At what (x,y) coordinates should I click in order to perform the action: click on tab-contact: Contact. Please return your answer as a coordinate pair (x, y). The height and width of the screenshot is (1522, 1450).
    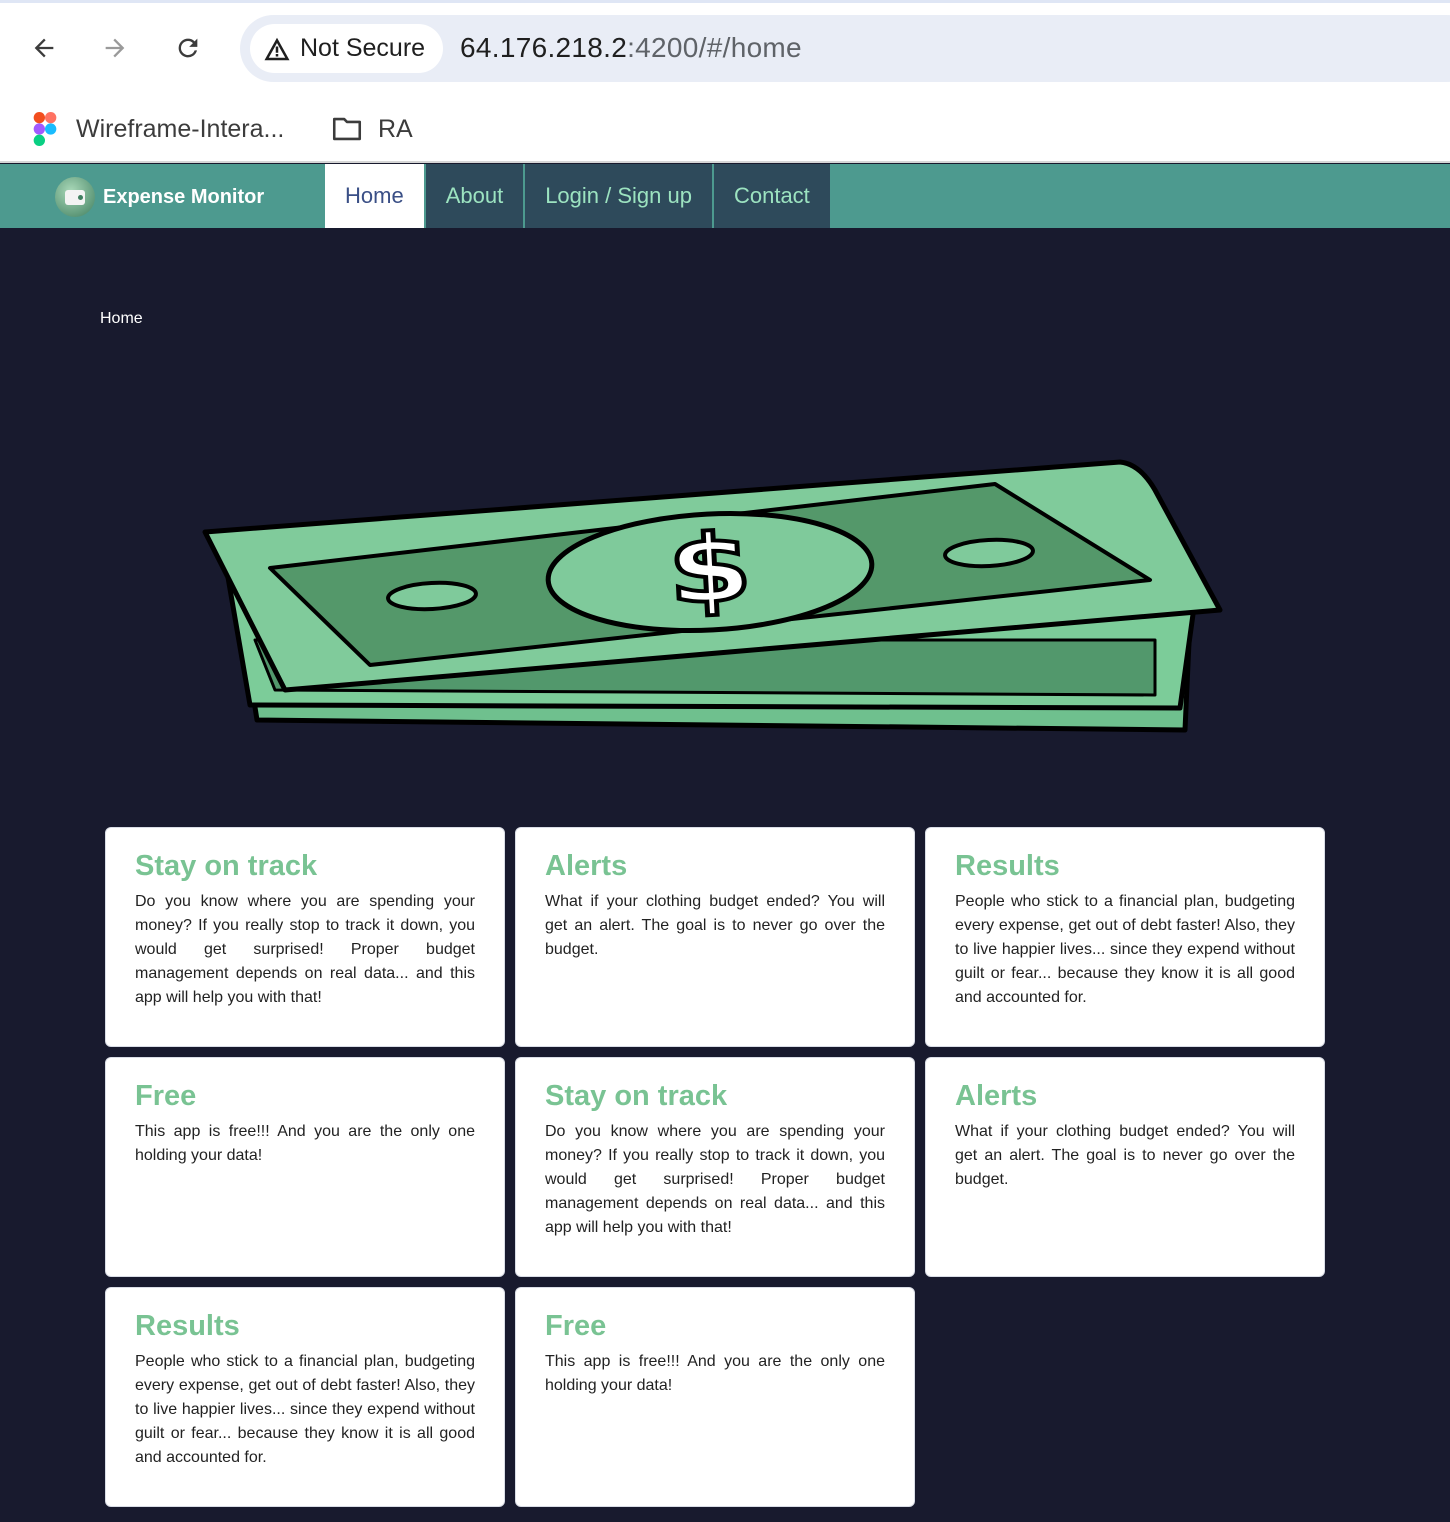
    Looking at the image, I should click on (770, 196).